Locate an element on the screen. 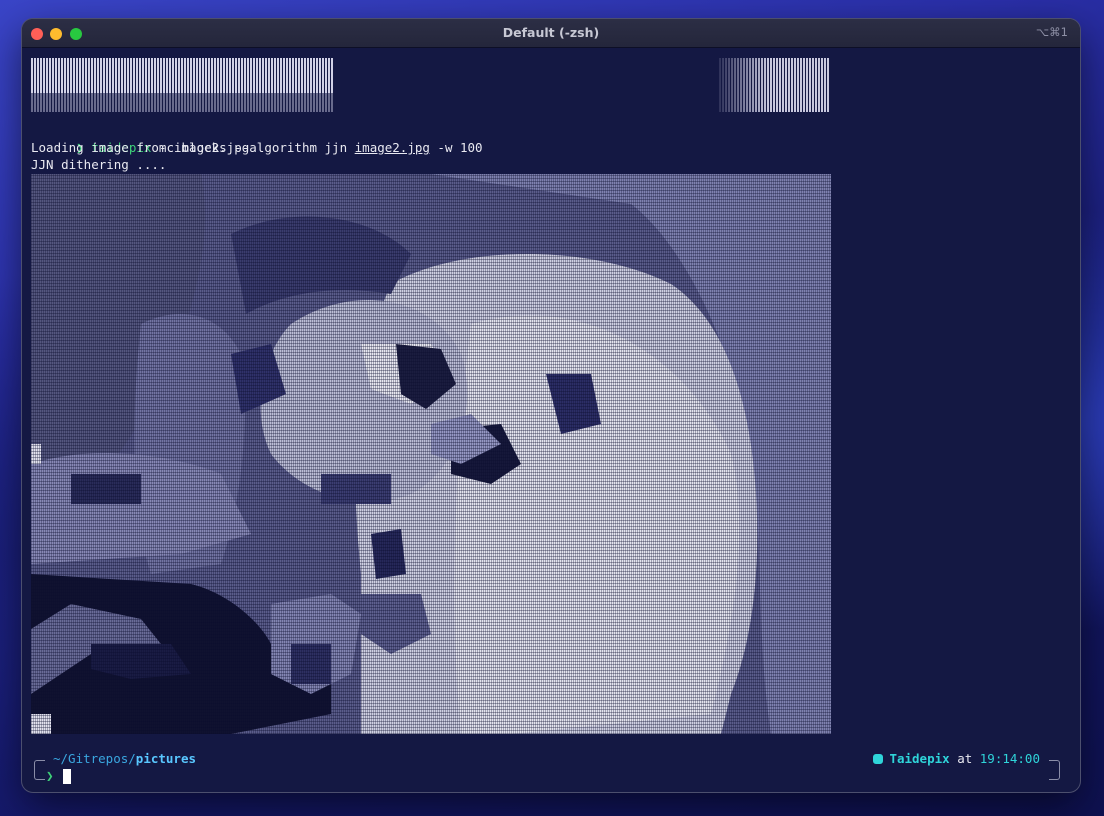 The height and width of the screenshot is (816, 1104). prompt-right-frame is located at coordinates (1054, 770).